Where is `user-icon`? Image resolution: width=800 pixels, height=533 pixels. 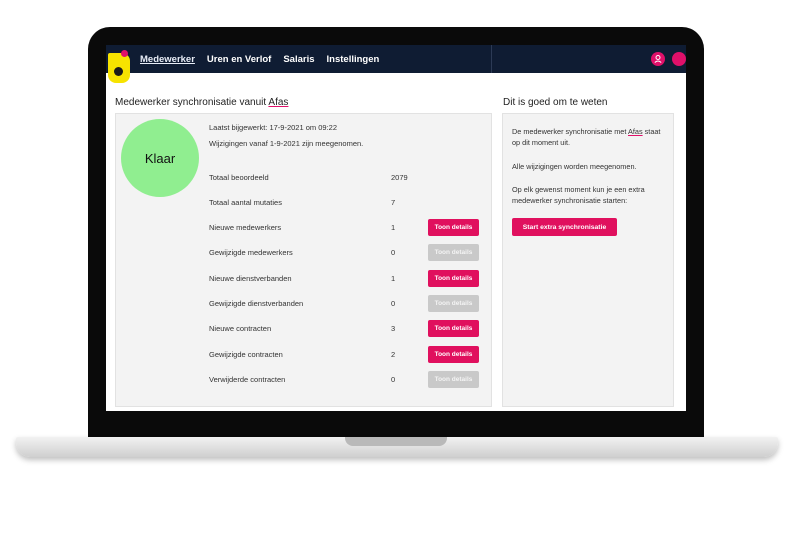 user-icon is located at coordinates (658, 59).